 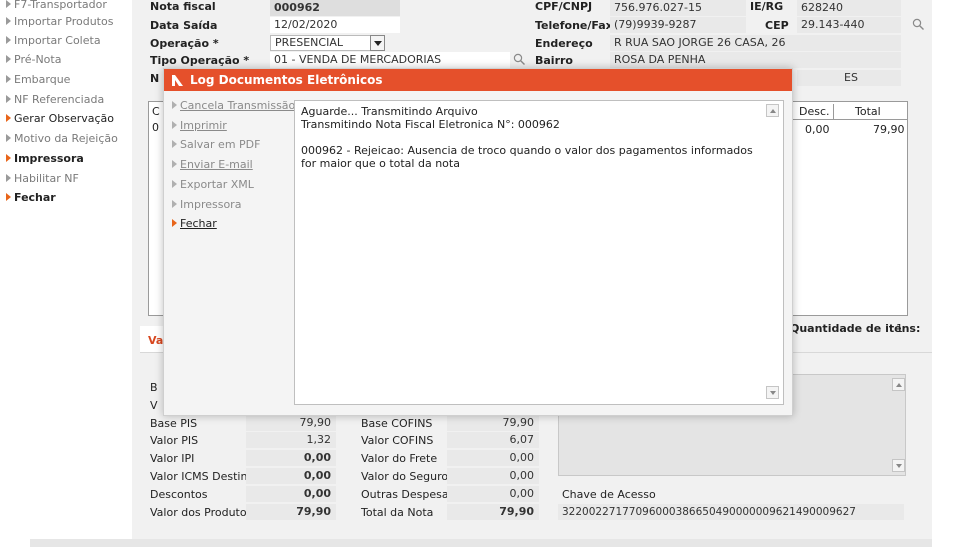 I want to click on menu-exportar-xml: Exportar XML, so click(x=213, y=185).